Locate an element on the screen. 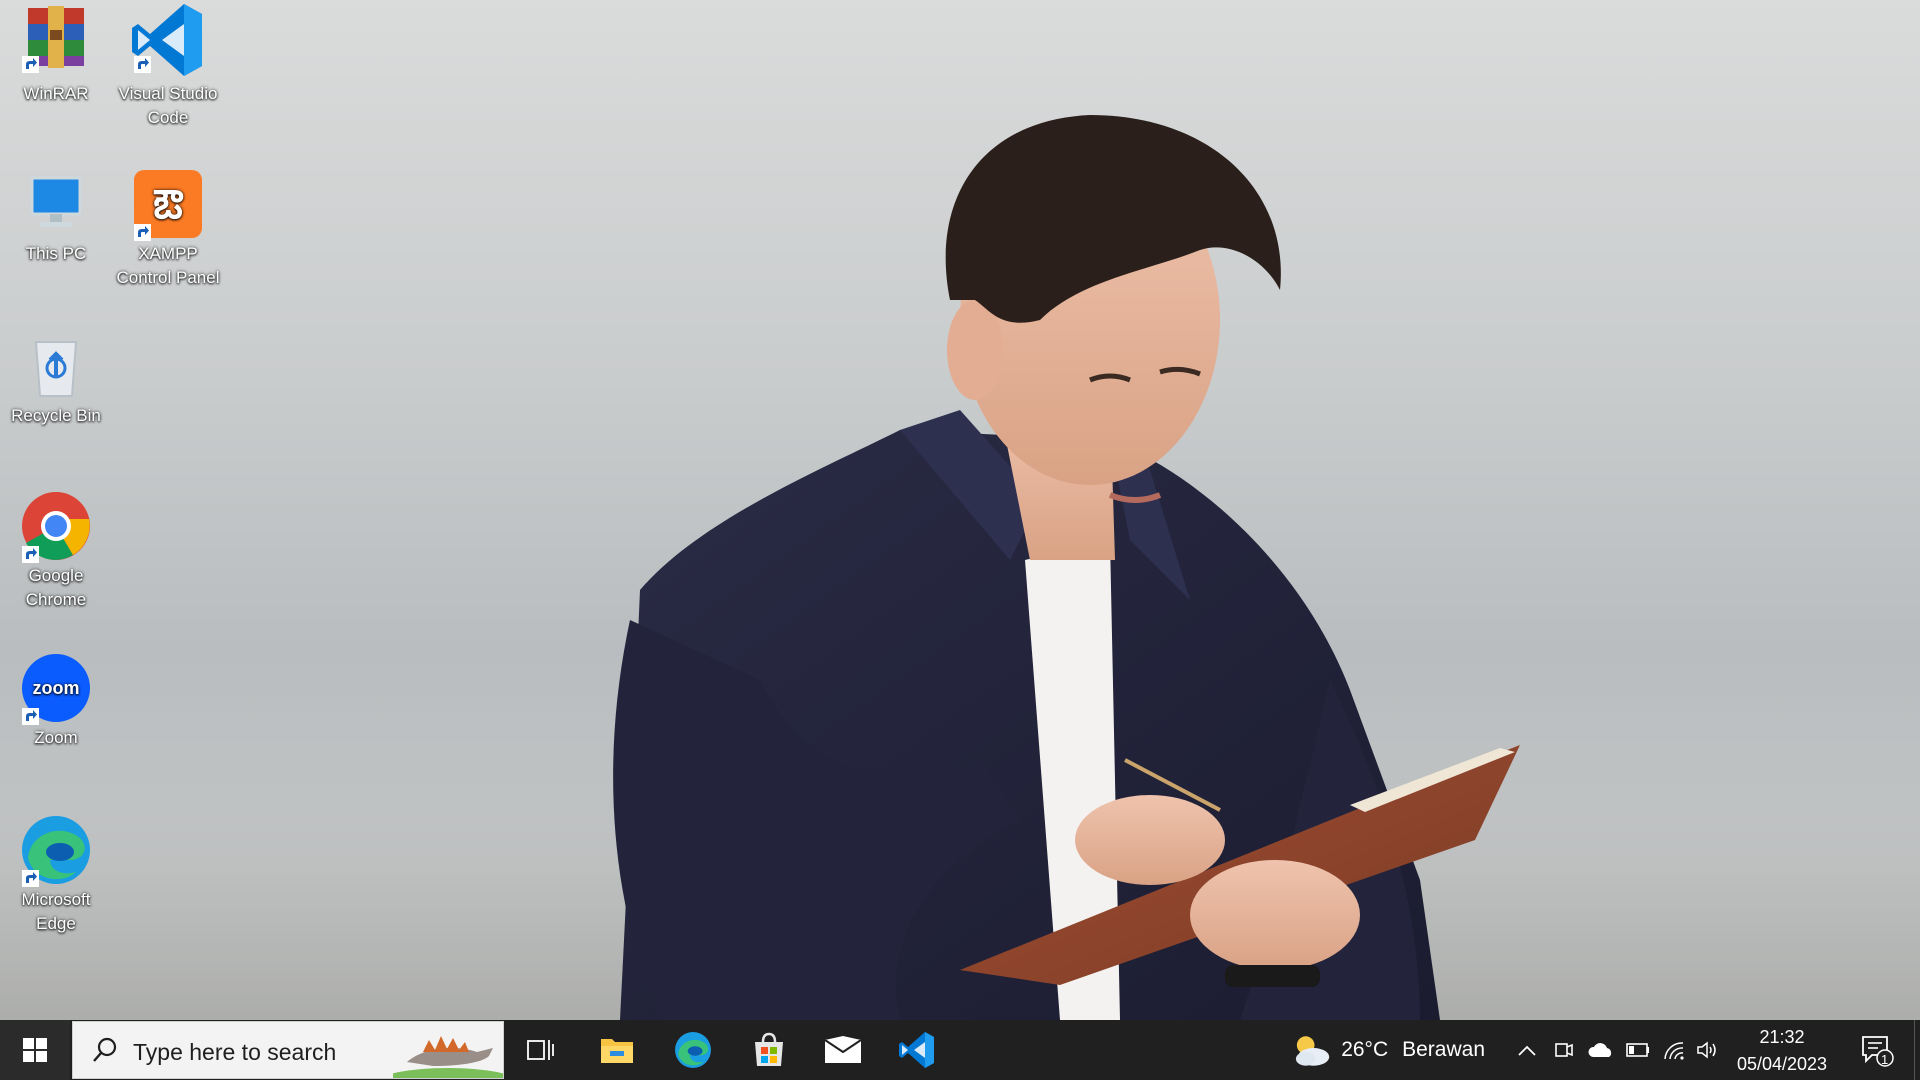 Image resolution: width=1920 pixels, height=1080 pixels. partly-cloudy-icon is located at coordinates (1312, 1051).